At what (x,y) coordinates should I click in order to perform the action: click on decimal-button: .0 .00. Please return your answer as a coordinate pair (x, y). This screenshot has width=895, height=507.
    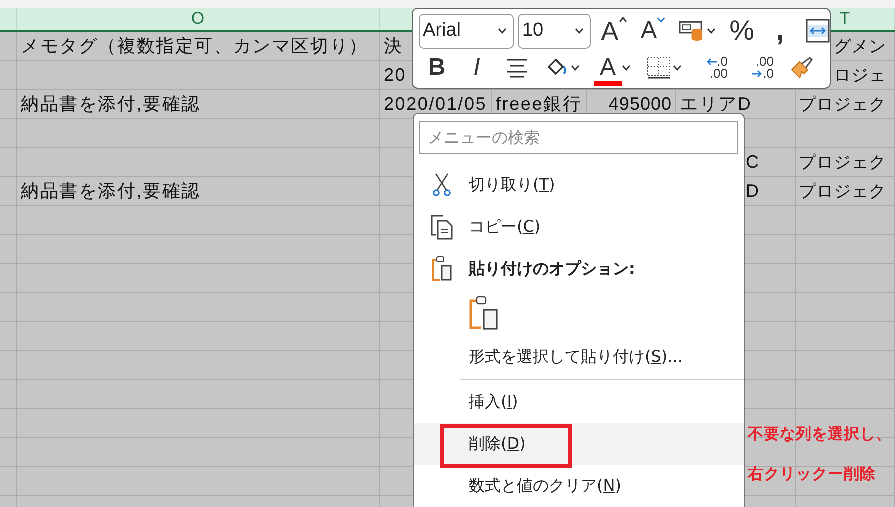
    Looking at the image, I should click on (713, 68).